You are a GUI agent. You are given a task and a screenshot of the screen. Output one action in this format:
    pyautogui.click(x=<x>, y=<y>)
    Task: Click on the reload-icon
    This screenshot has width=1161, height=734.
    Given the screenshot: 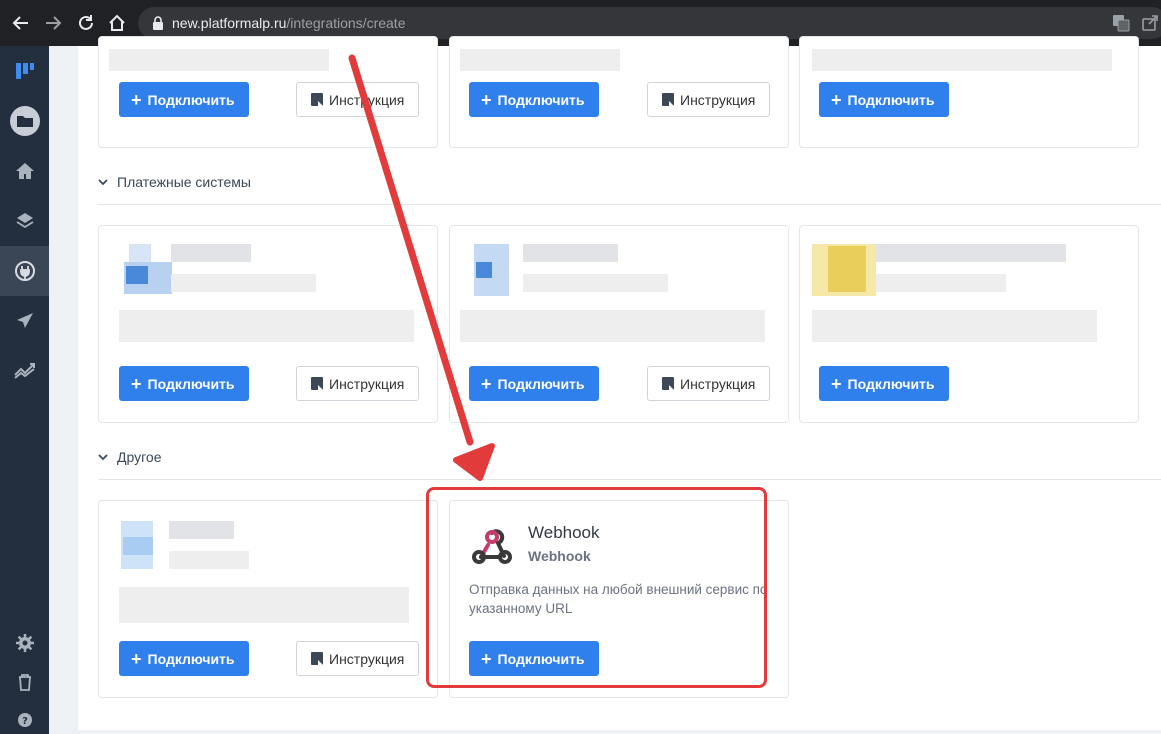 What is the action you would take?
    pyautogui.click(x=86, y=22)
    